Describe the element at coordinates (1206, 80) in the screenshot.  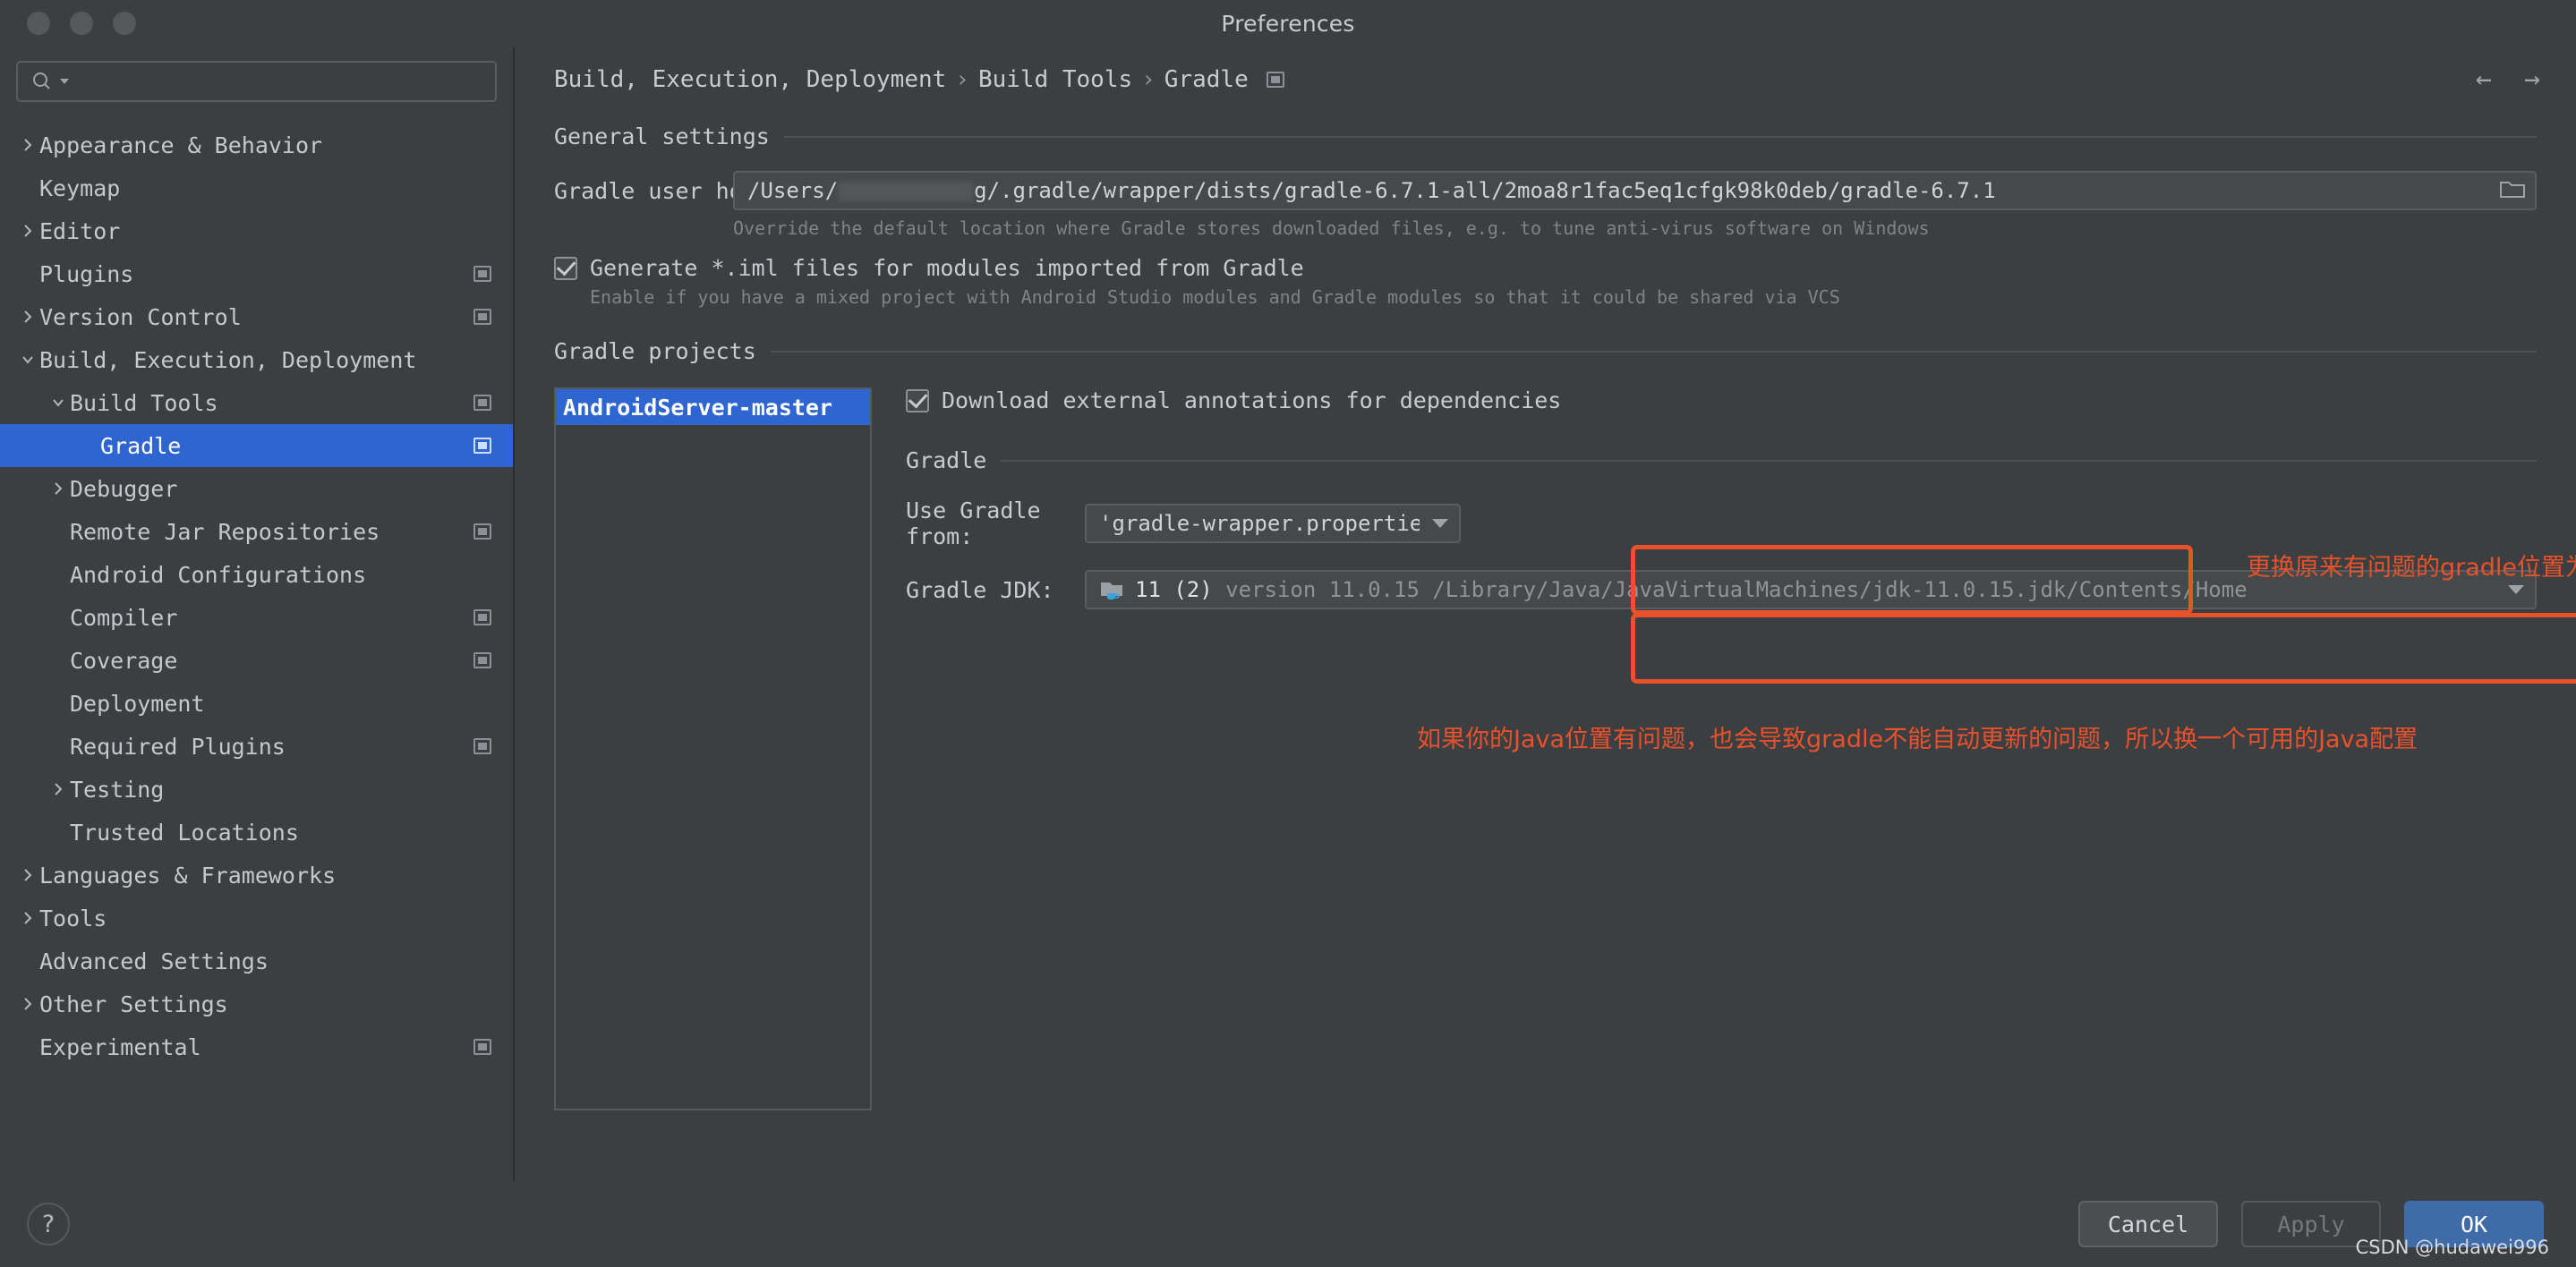
I see `breadcrumb-item-2: Gradle` at that location.